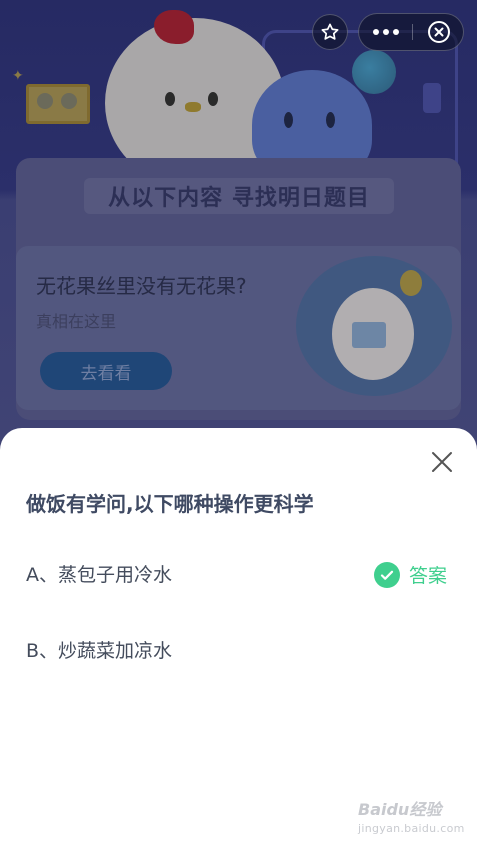 The height and width of the screenshot is (852, 477). What do you see at coordinates (411, 828) in the screenshot?
I see `watermark-url: jingyan.baidu.com` at bounding box center [411, 828].